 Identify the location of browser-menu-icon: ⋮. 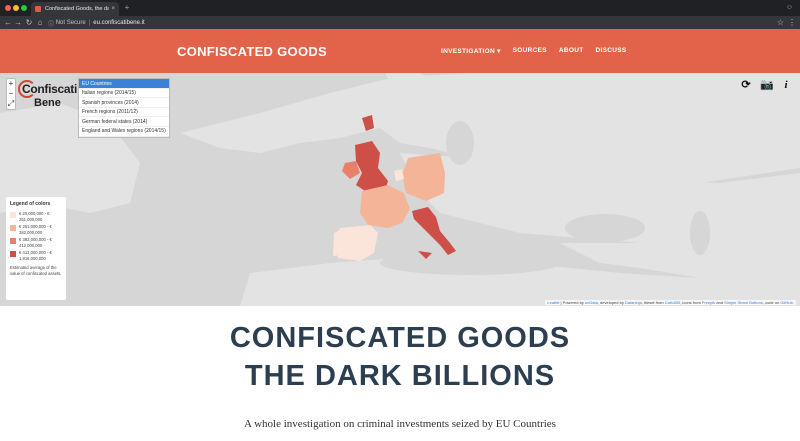
(792, 22).